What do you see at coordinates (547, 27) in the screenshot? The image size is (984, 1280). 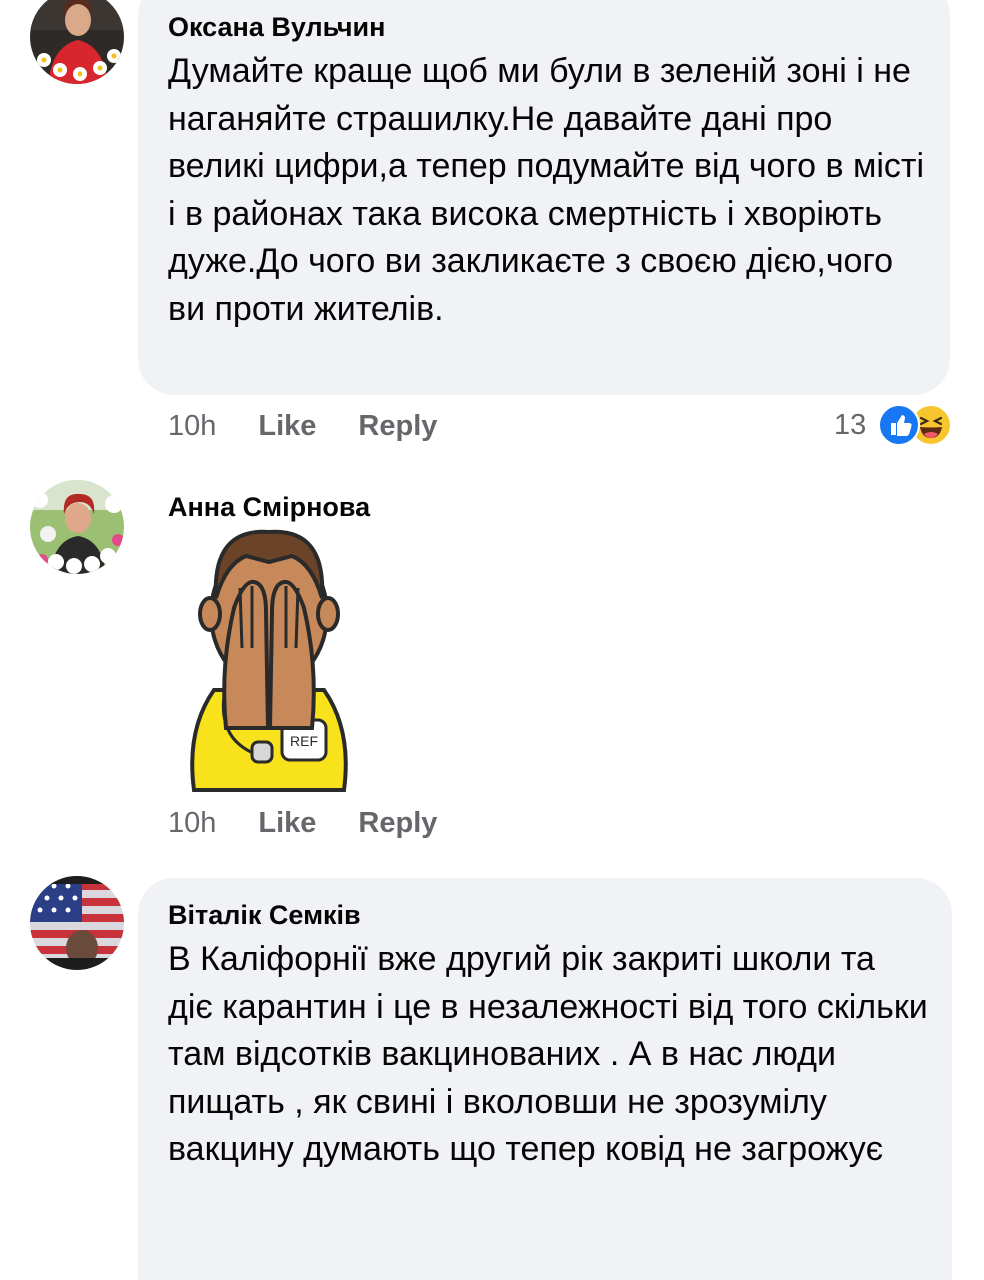 I see `comment-author: Оксана Вульчин` at bounding box center [547, 27].